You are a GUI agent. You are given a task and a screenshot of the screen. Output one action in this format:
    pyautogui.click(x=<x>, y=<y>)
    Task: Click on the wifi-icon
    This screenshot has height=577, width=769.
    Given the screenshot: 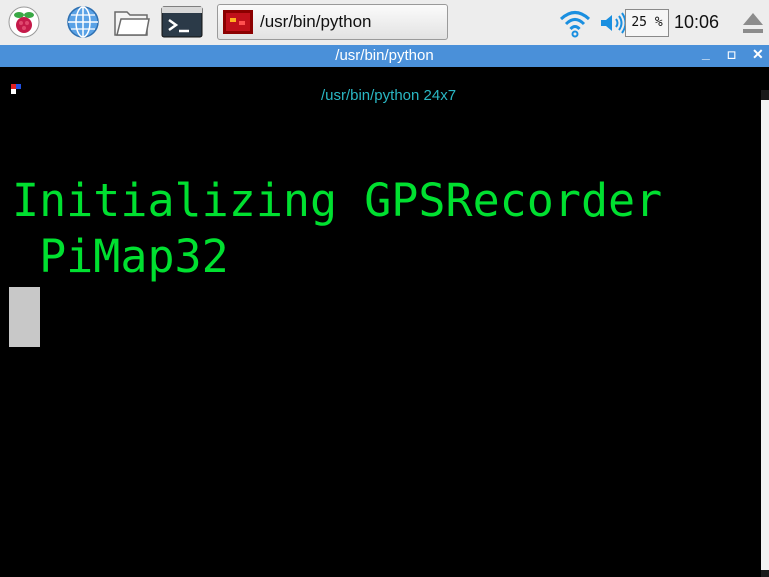 What is the action you would take?
    pyautogui.click(x=575, y=23)
    